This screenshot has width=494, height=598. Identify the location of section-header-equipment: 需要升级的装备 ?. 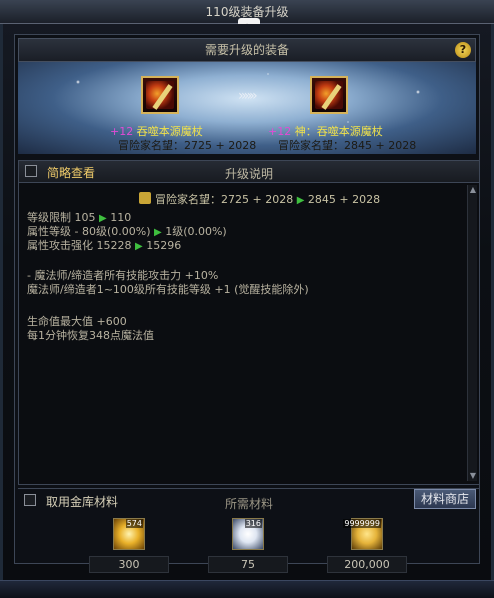
(247, 50).